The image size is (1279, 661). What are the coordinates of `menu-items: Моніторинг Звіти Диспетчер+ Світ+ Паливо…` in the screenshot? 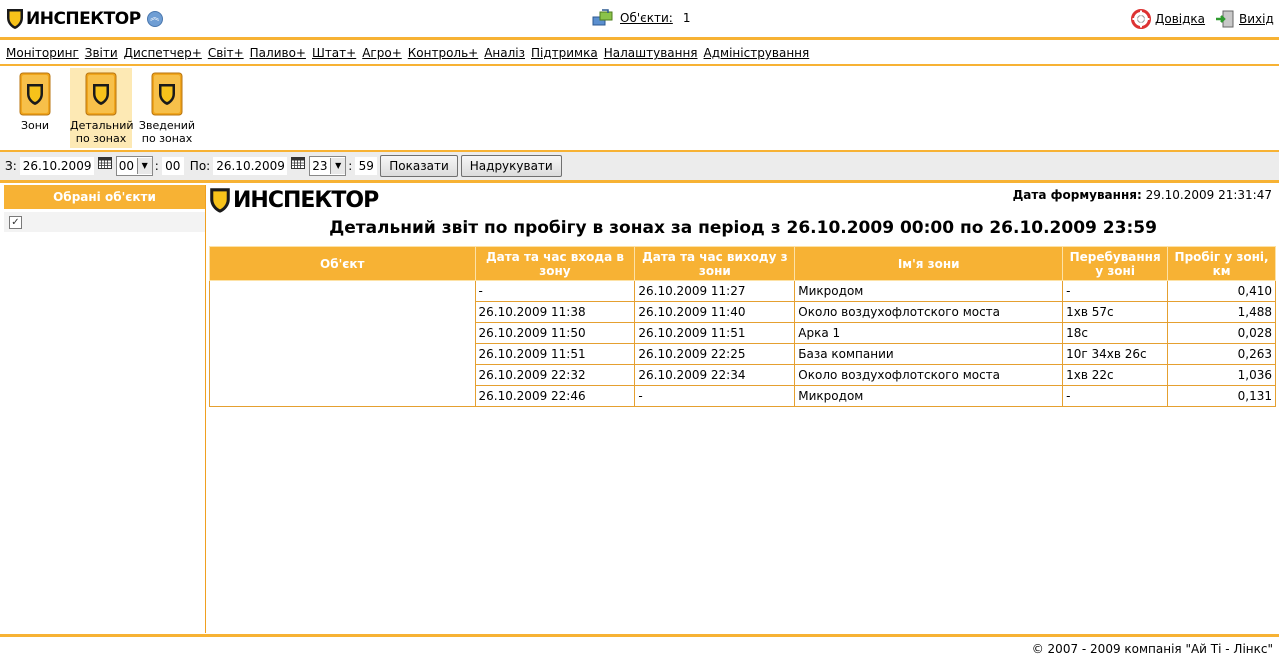 It's located at (410, 53).